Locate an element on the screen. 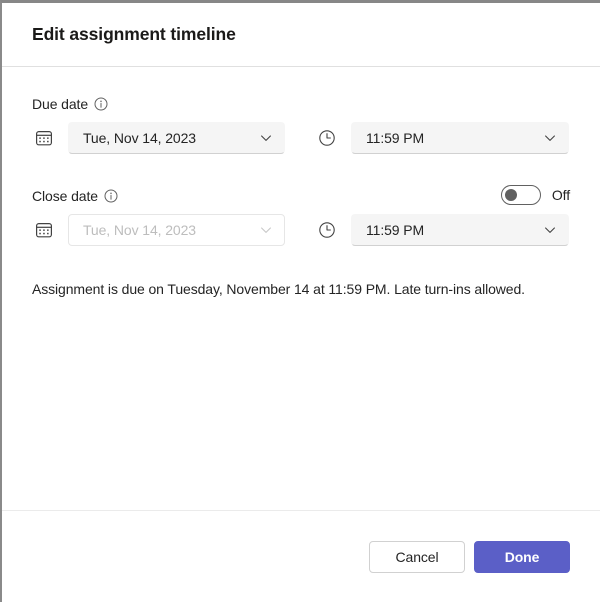  due-date-label-row: Due date is located at coordinates (301, 104).